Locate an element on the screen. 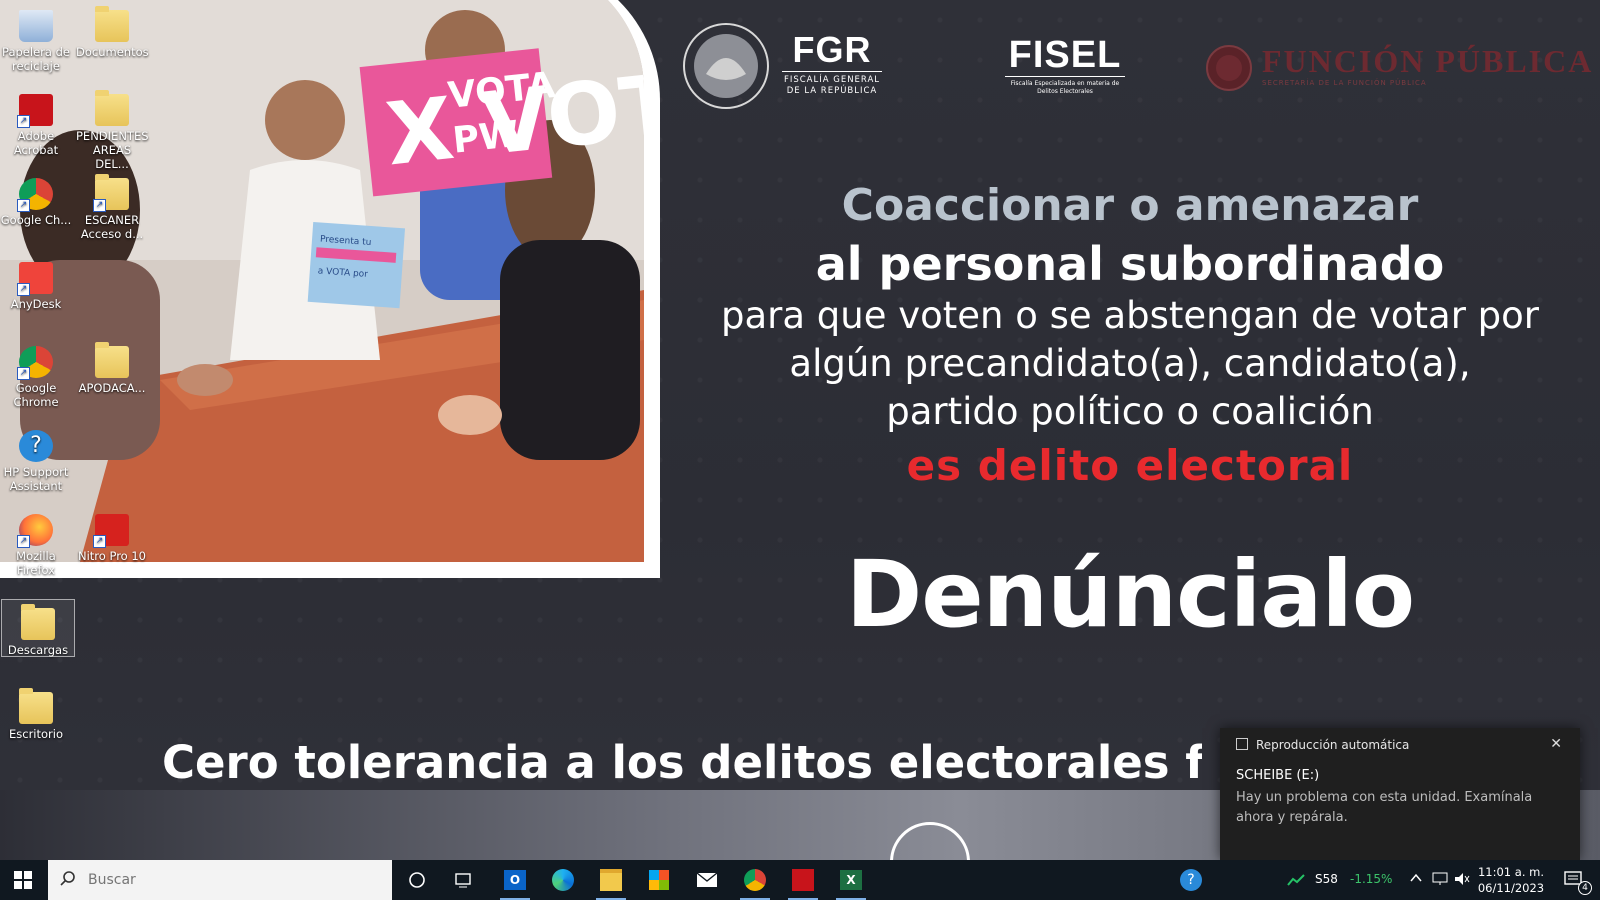  search-input is located at coordinates (228, 880).